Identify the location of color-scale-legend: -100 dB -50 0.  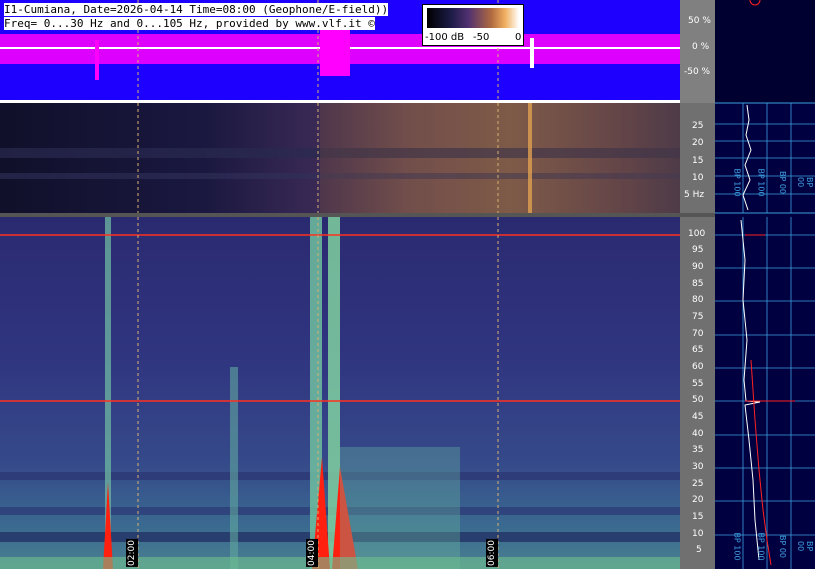
(473, 25).